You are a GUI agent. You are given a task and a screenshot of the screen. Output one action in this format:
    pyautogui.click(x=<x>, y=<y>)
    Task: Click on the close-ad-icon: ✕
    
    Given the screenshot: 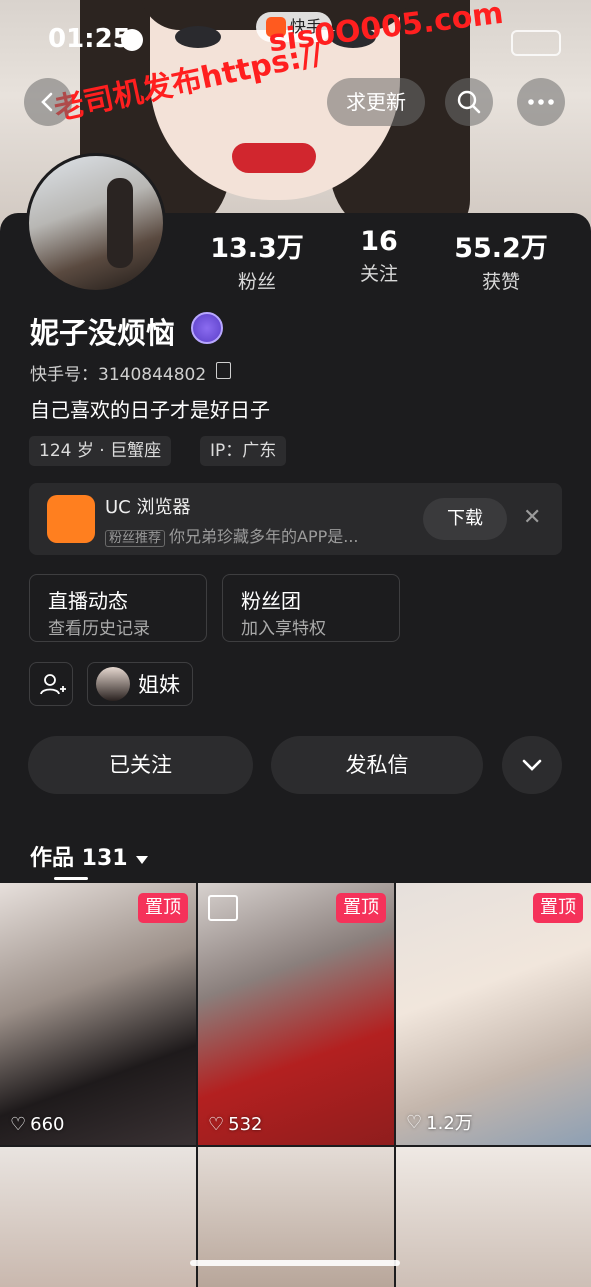 What is the action you would take?
    pyautogui.click(x=532, y=517)
    